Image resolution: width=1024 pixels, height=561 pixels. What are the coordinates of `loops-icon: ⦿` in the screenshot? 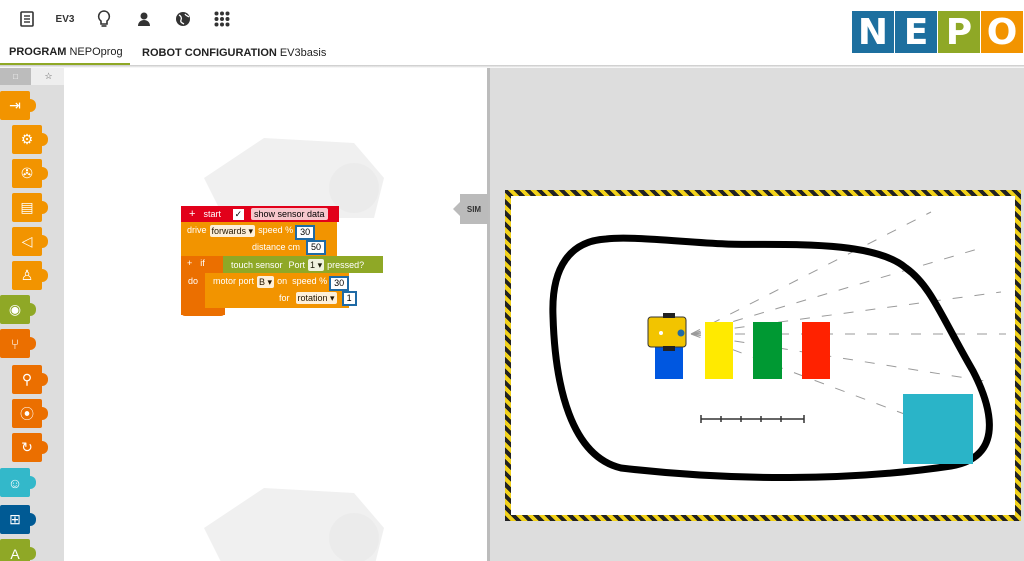 It's located at (27, 413).